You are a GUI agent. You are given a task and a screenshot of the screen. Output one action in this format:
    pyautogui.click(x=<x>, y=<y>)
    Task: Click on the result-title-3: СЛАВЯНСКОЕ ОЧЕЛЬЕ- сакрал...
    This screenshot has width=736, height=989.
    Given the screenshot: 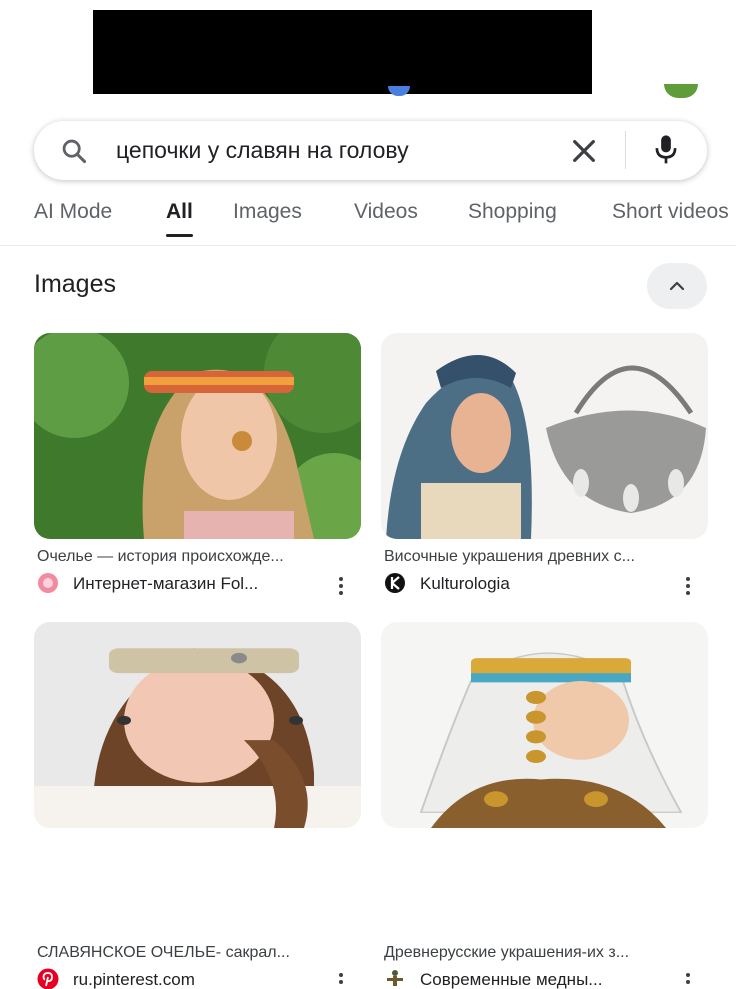 What is the action you would take?
    pyautogui.click(x=163, y=953)
    